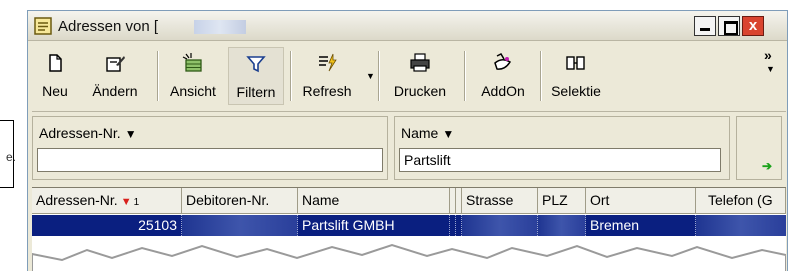 The height and width of the screenshot is (271, 799). I want to click on address-book-icon, so click(43, 26).